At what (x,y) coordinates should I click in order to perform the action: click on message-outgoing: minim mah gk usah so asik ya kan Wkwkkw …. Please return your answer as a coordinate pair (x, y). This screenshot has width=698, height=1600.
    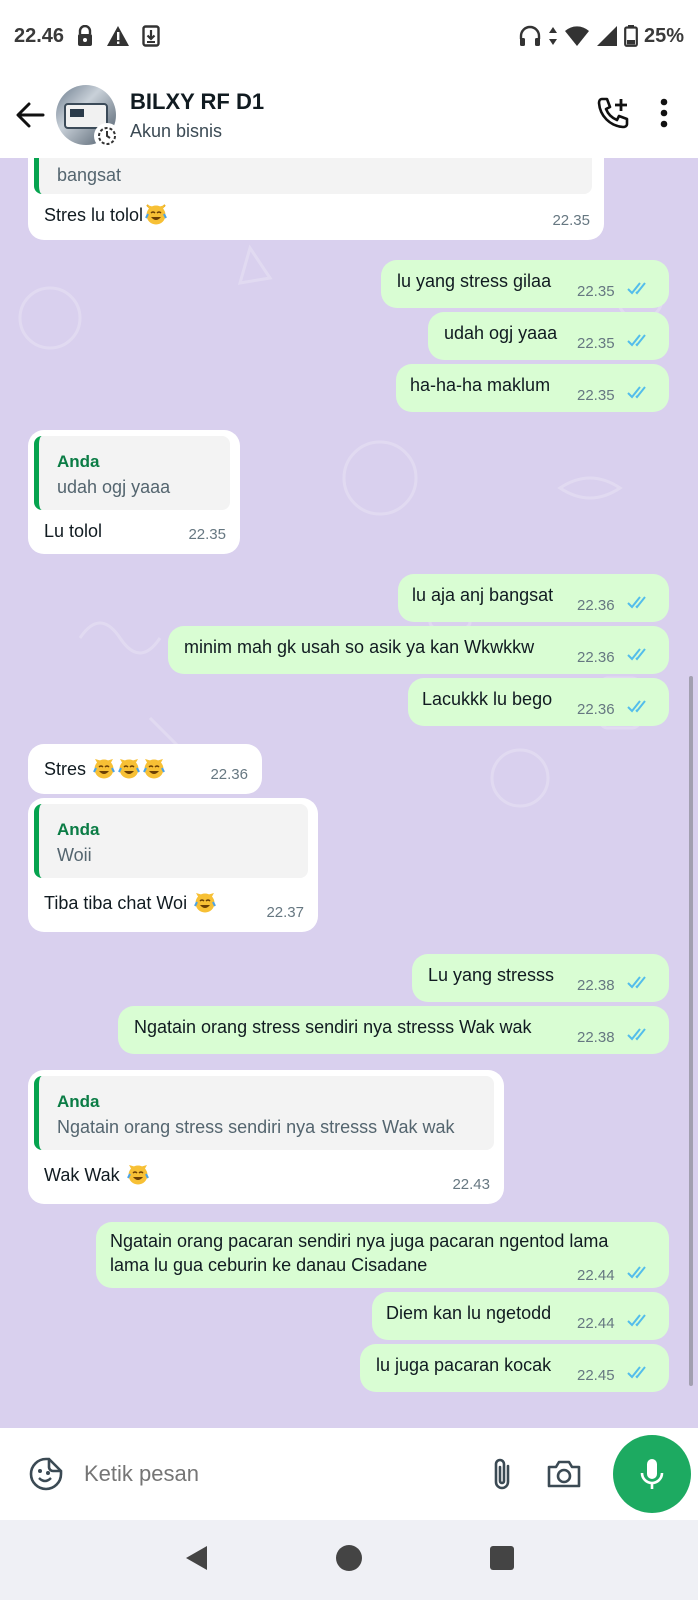
    Looking at the image, I should click on (418, 650).